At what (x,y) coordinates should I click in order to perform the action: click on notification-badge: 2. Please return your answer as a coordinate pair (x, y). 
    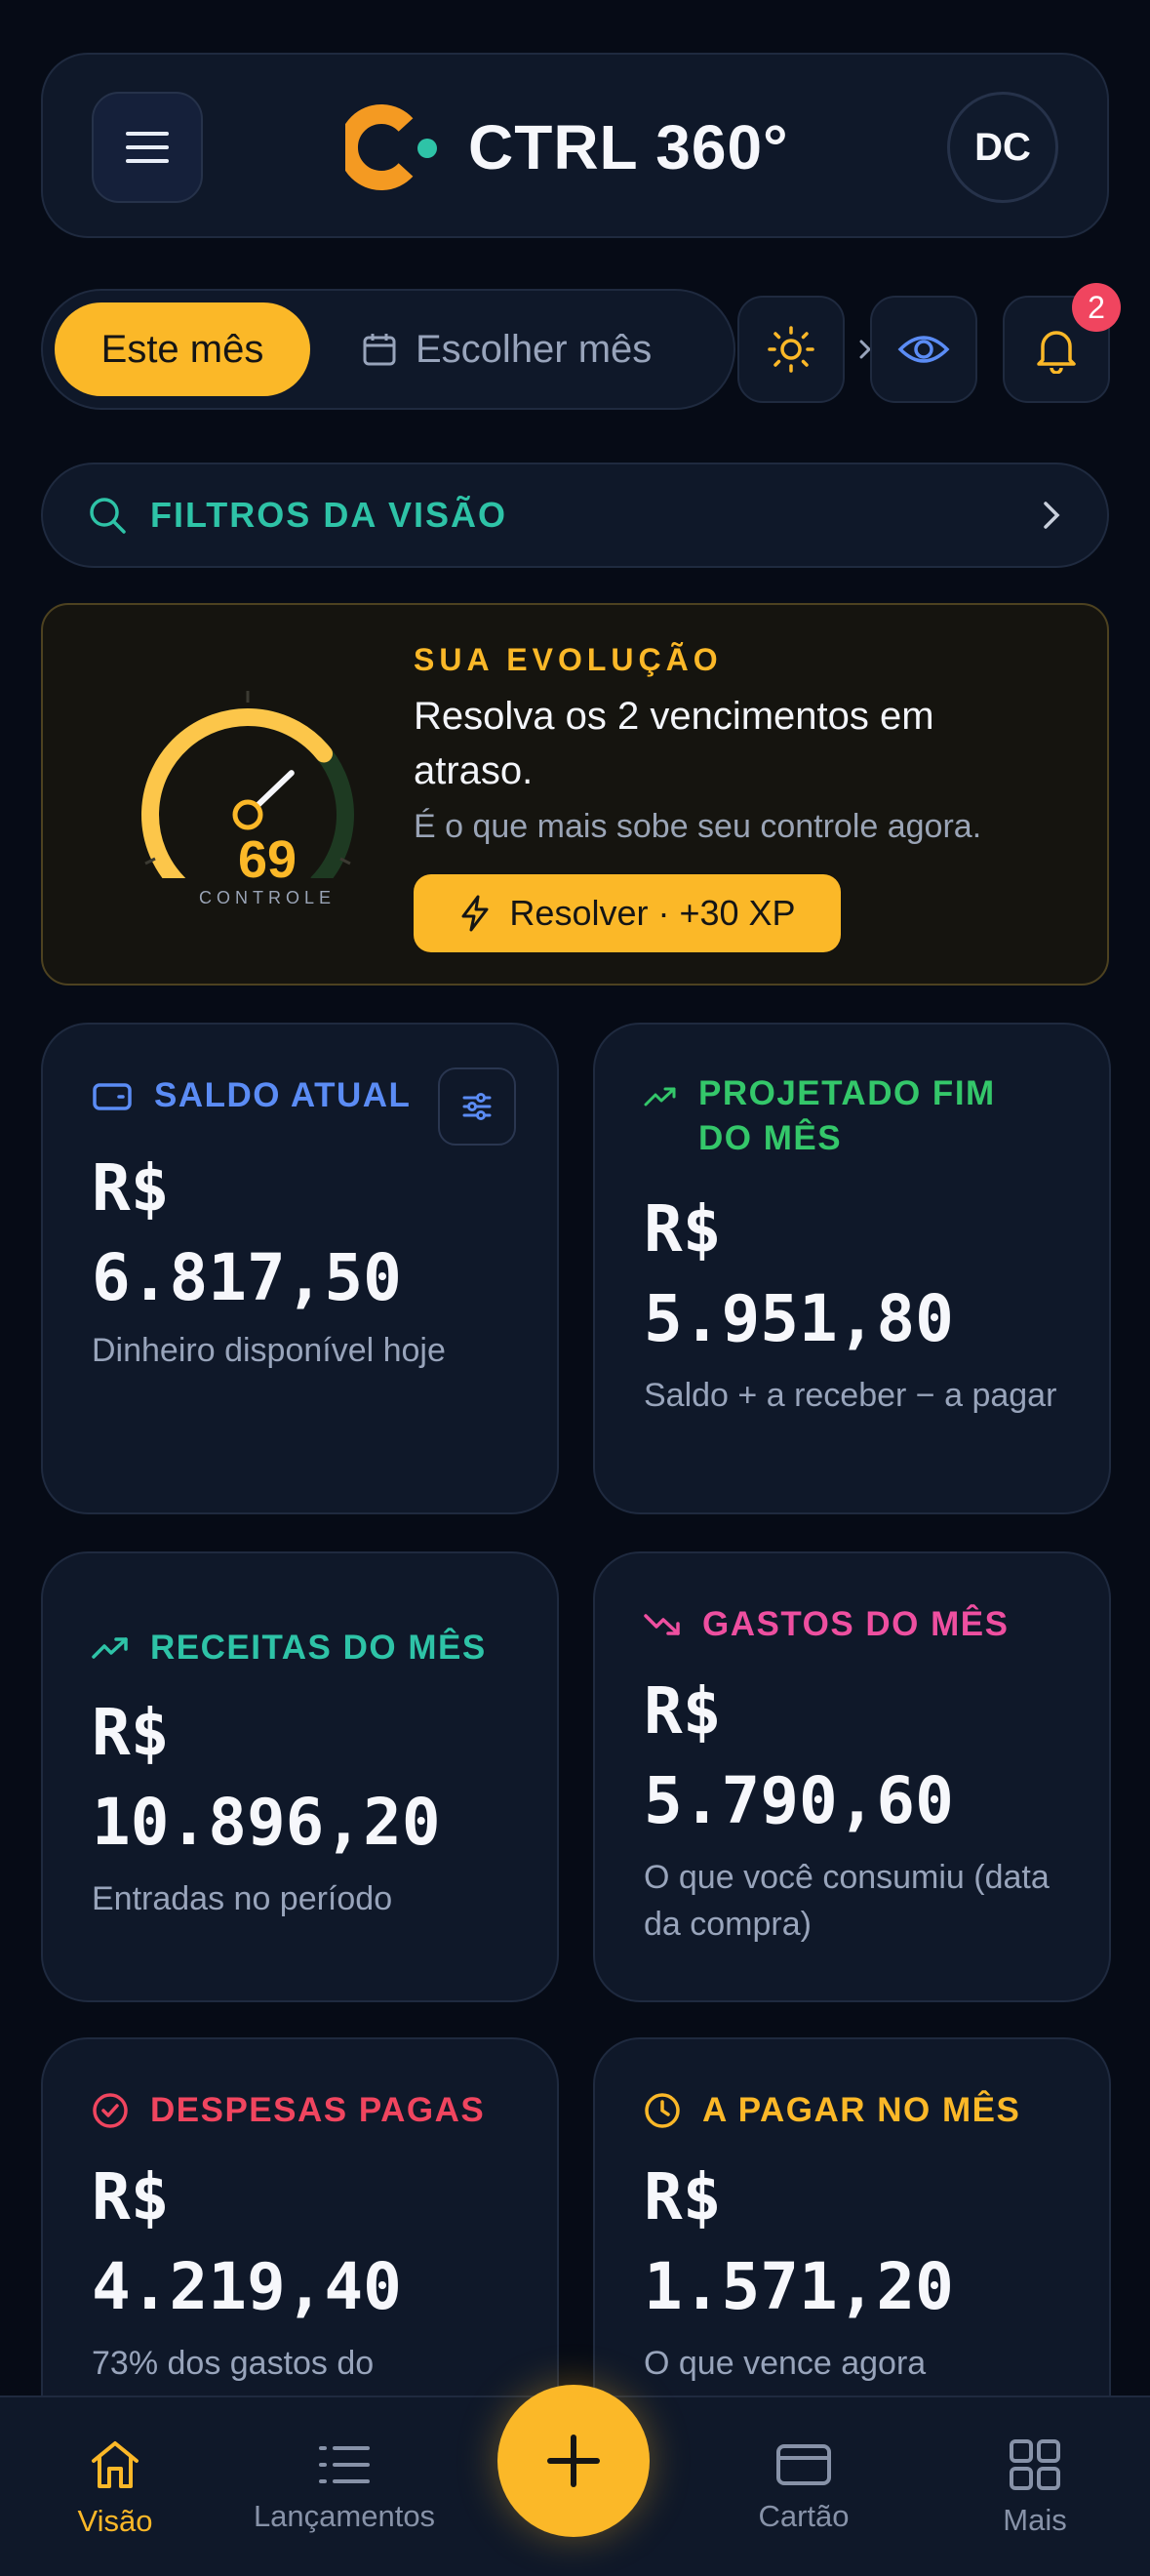
    Looking at the image, I should click on (1096, 307).